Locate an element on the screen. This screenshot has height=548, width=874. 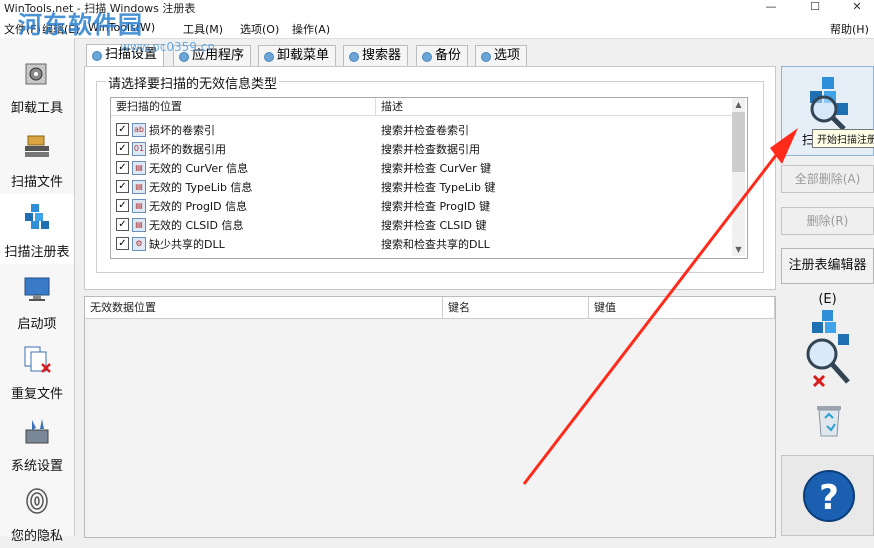
sidebar-label: 您的隐私 is located at coordinates (36, 536).